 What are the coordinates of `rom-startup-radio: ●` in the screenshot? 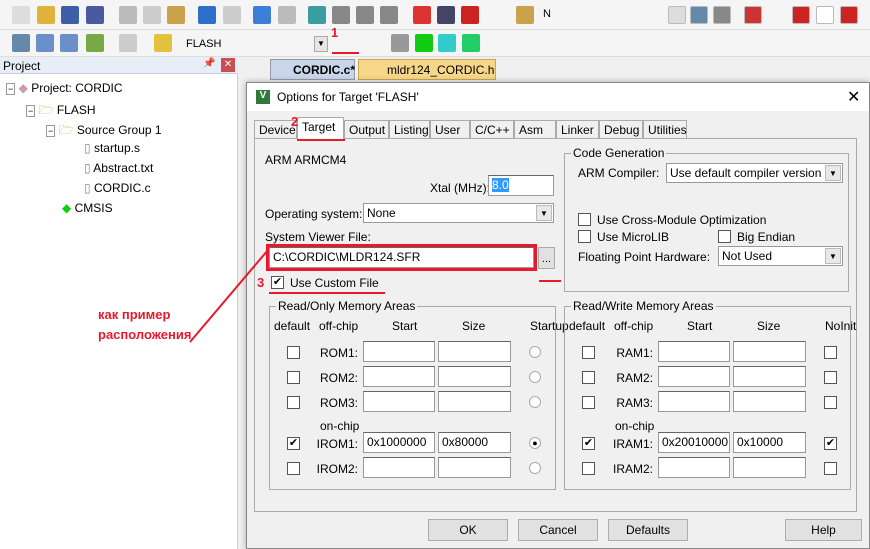 It's located at (535, 443).